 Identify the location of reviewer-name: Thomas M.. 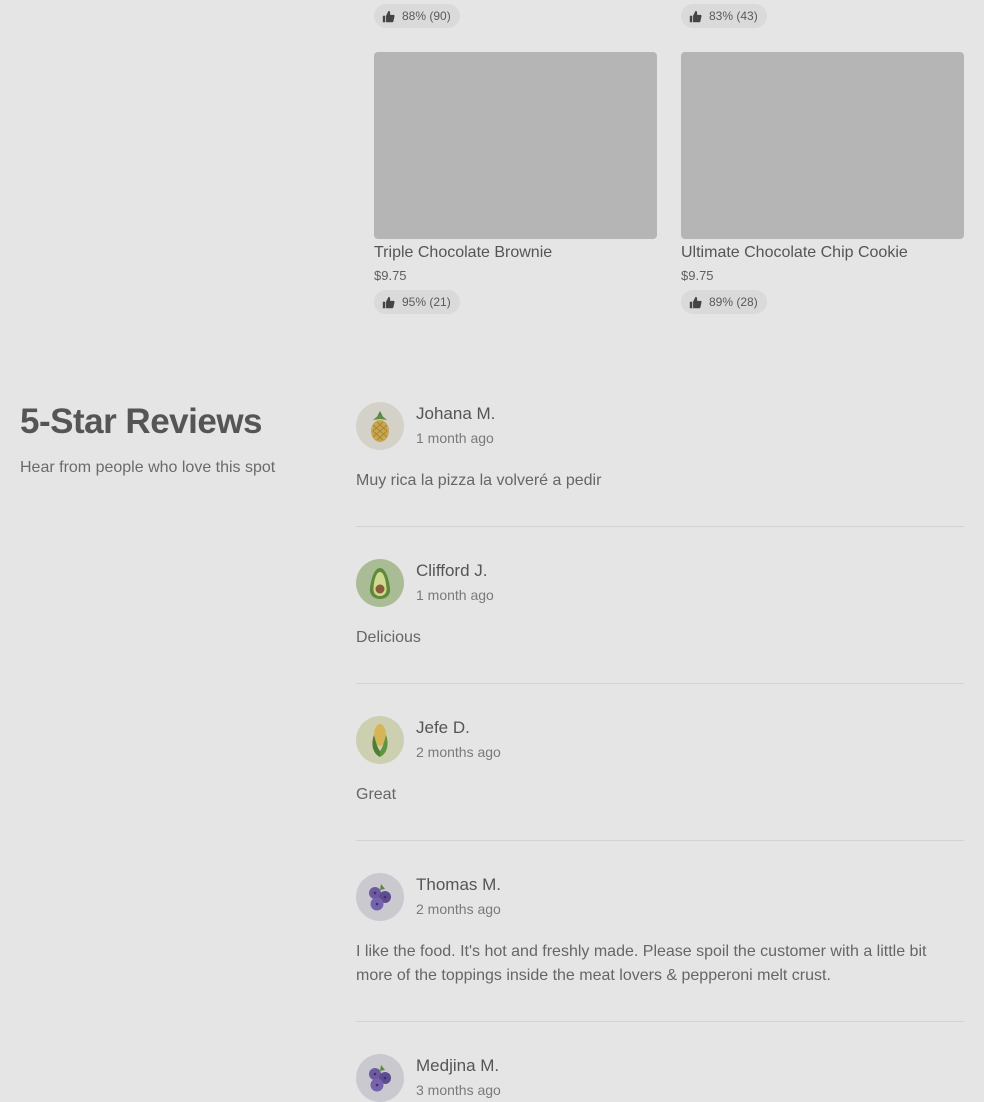
(459, 884).